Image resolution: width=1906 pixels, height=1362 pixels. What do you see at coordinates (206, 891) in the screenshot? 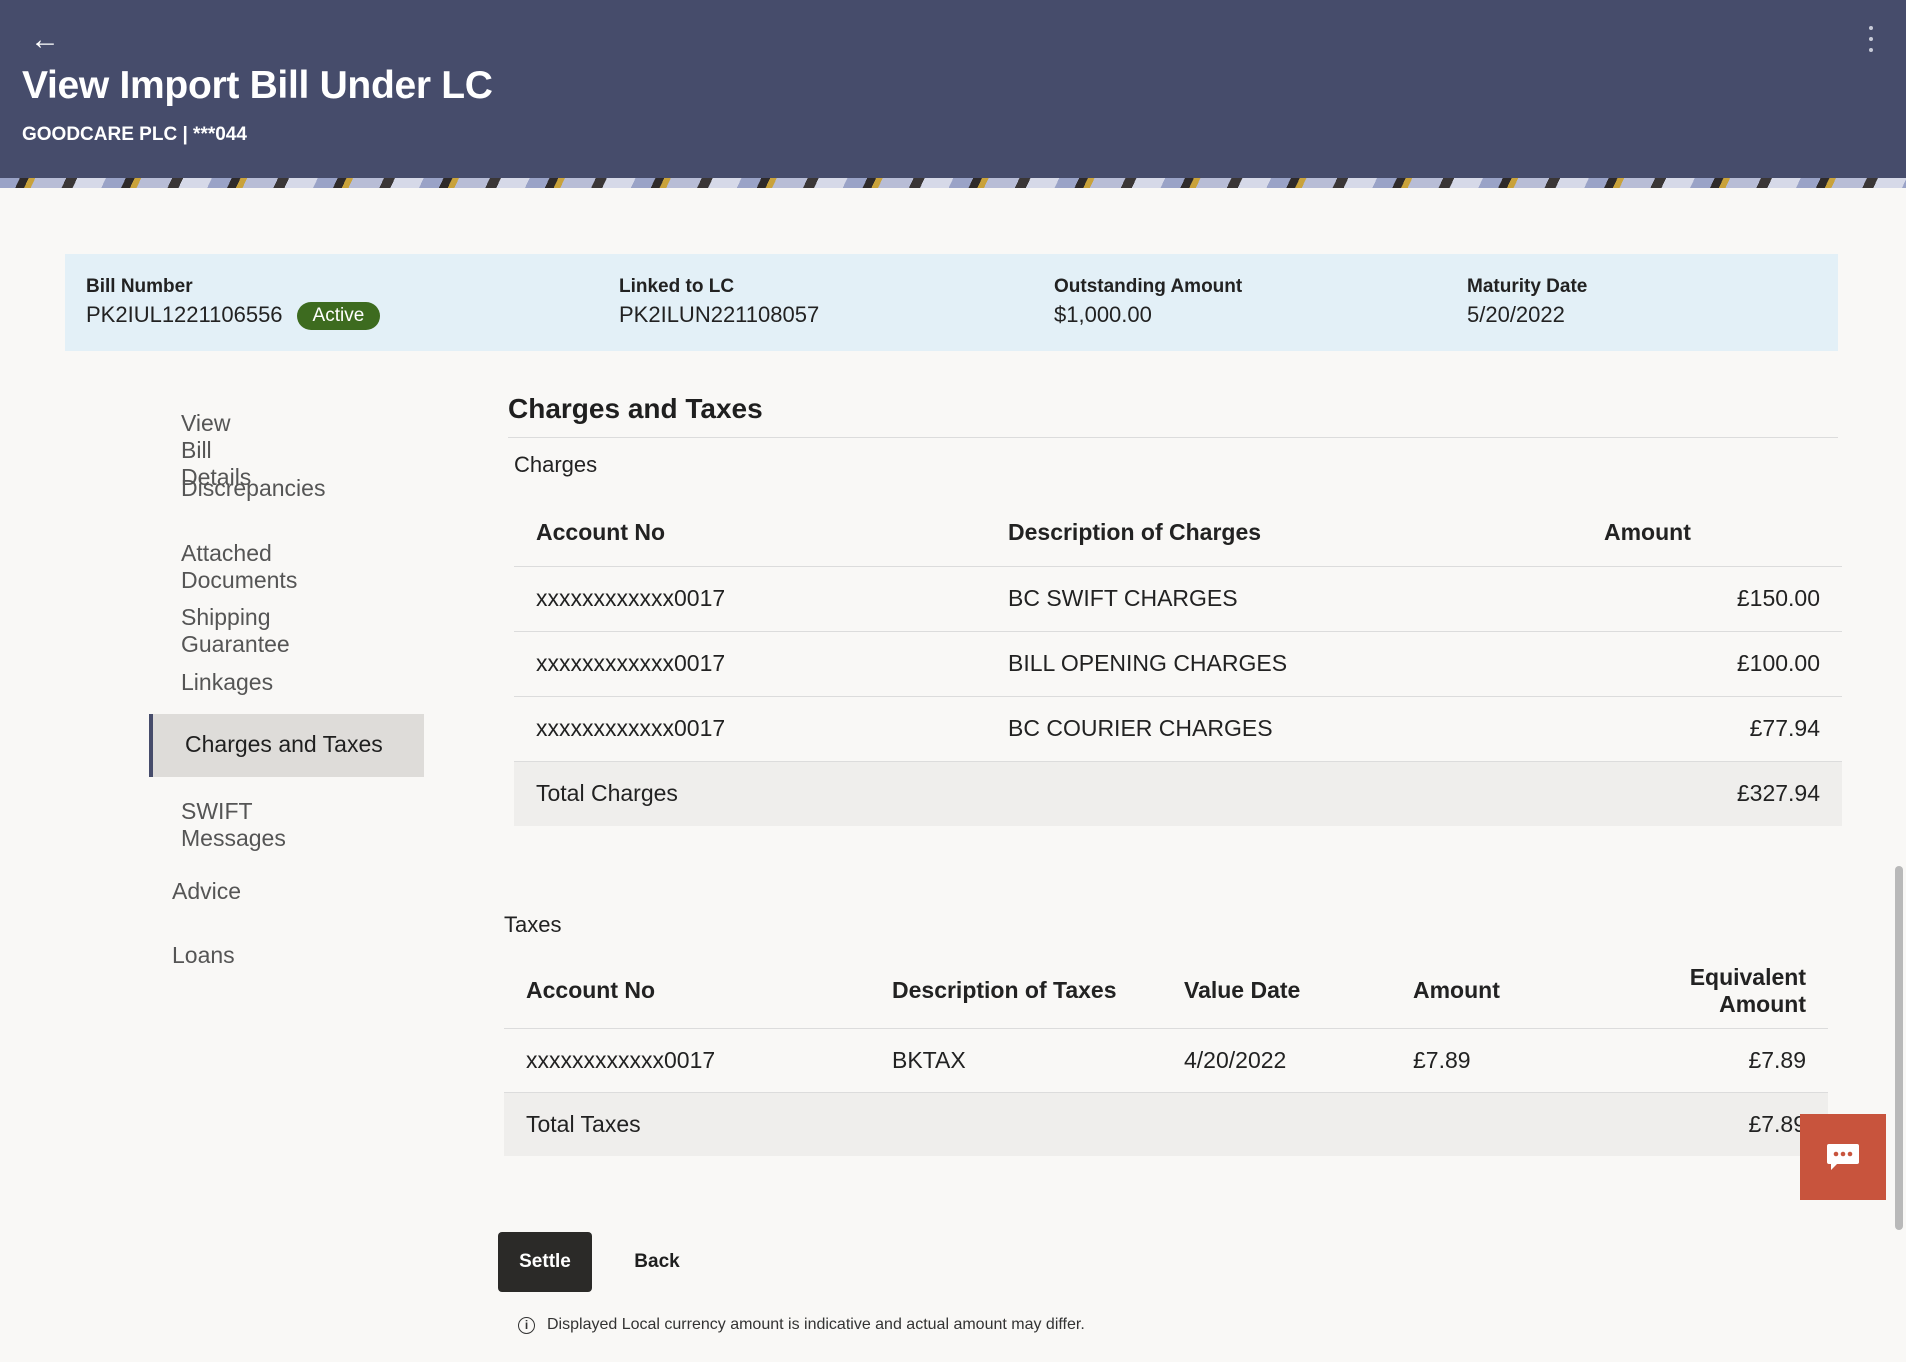
I see `nav-item-advice: Advice` at bounding box center [206, 891].